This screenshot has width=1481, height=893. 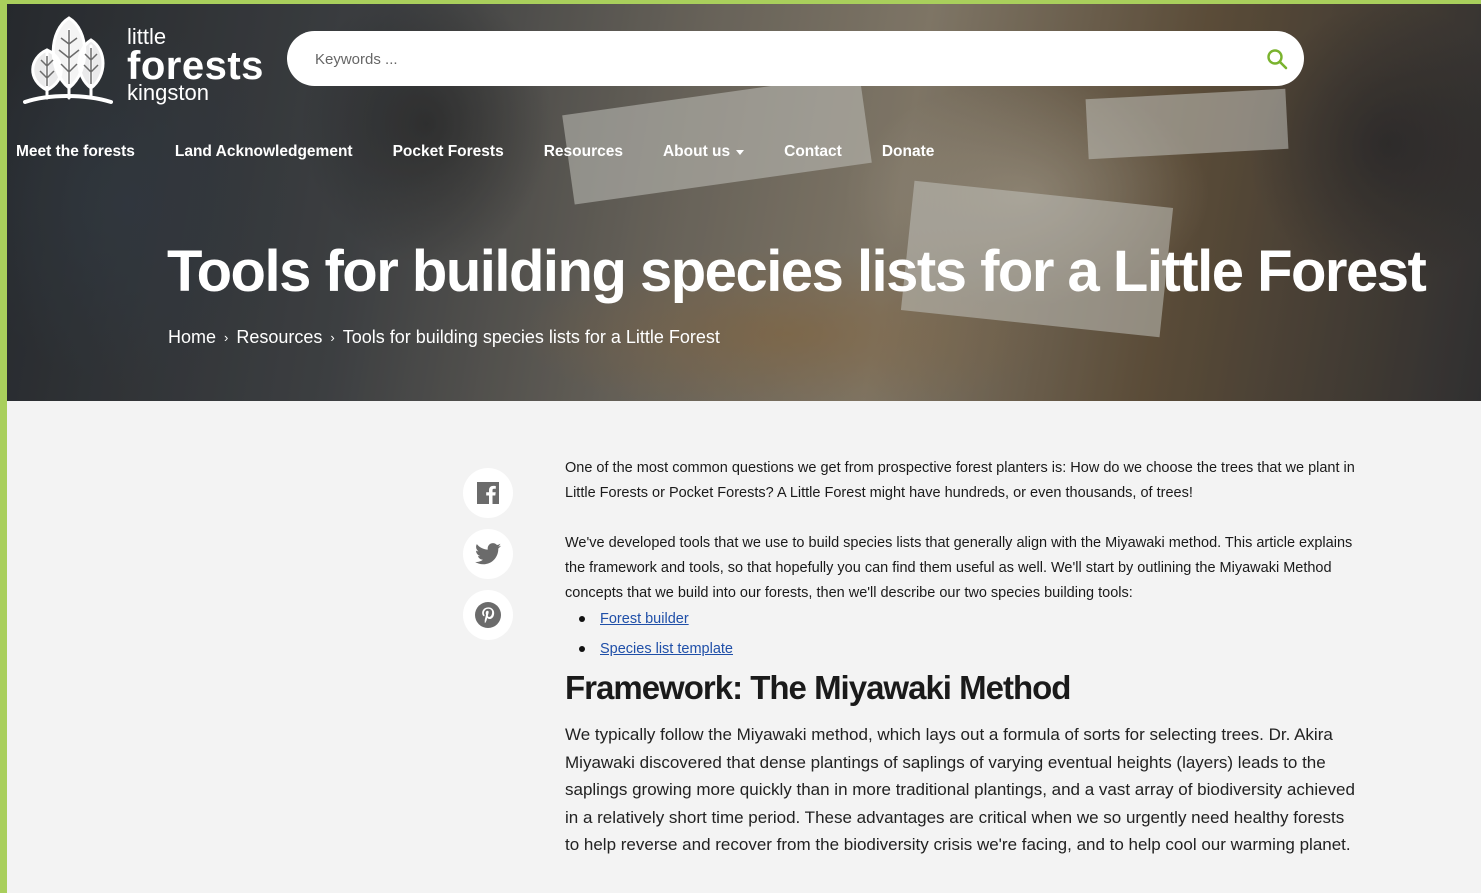 I want to click on search-icon, so click(x=1277, y=59).